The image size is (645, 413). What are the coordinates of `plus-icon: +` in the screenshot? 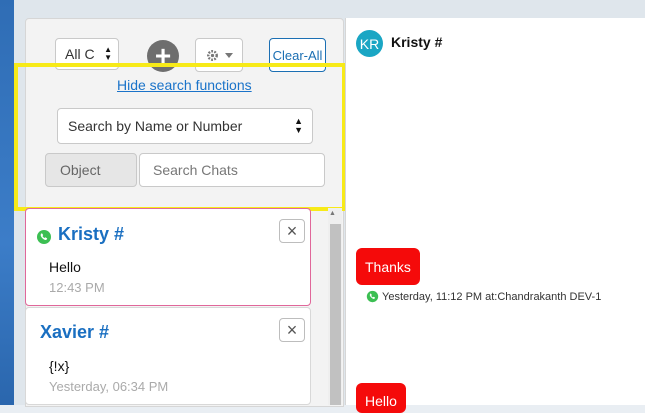 It's located at (163, 55).